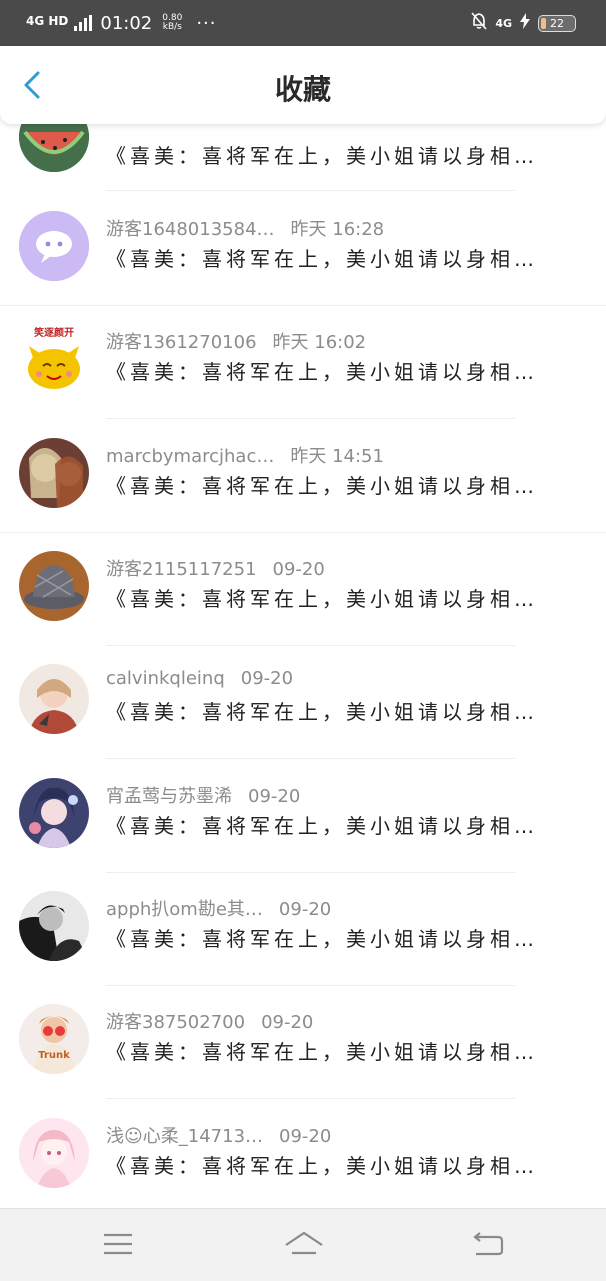 The image size is (606, 1281). I want to click on item-meta: apph扒om勘e其… 09-20, so click(218, 908).